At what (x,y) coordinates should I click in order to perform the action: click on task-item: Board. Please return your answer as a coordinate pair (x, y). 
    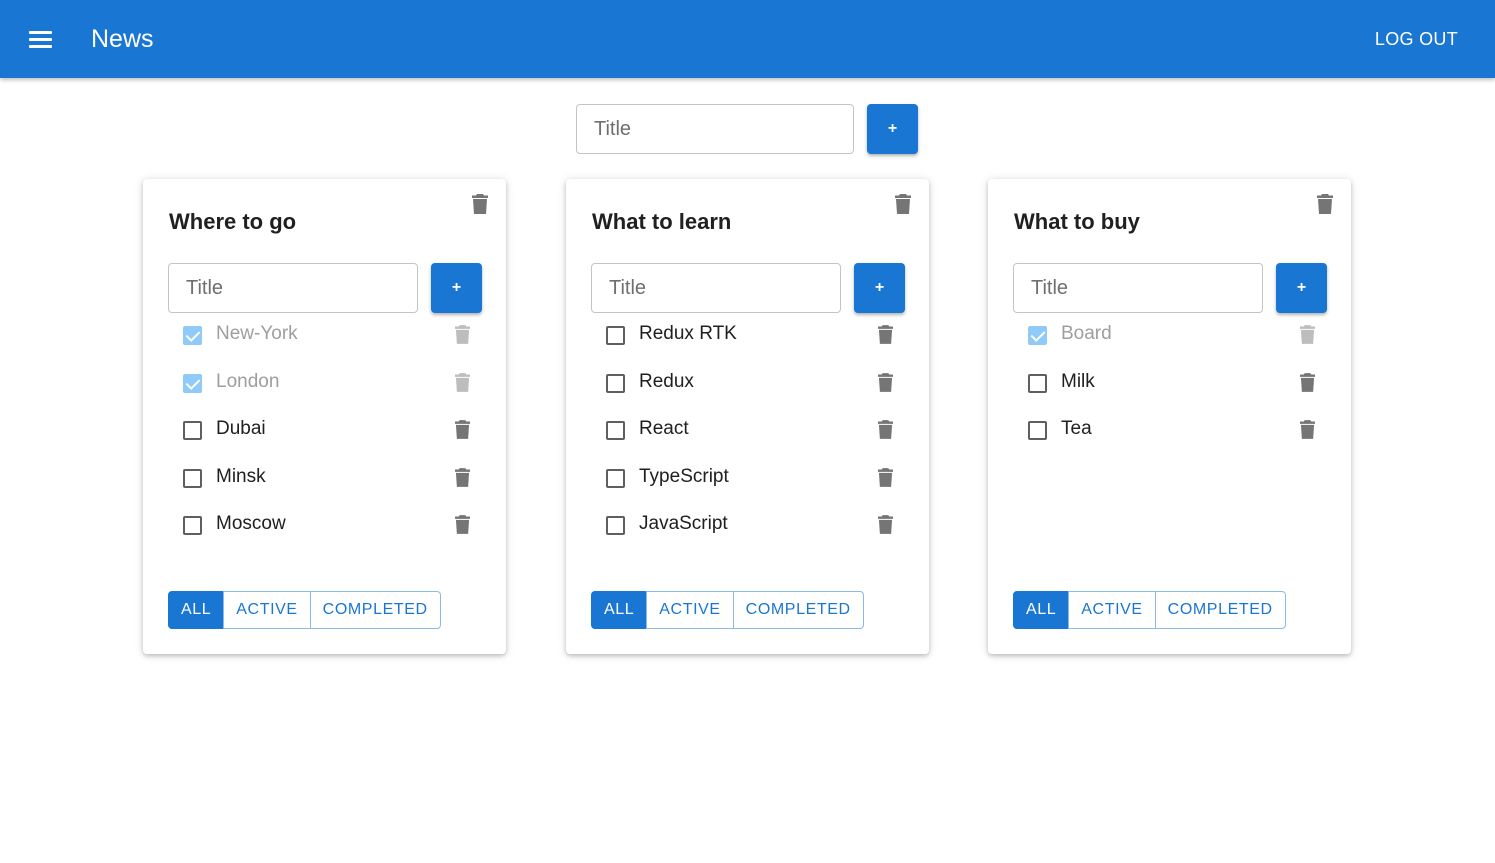
    Looking at the image, I should click on (1175, 335).